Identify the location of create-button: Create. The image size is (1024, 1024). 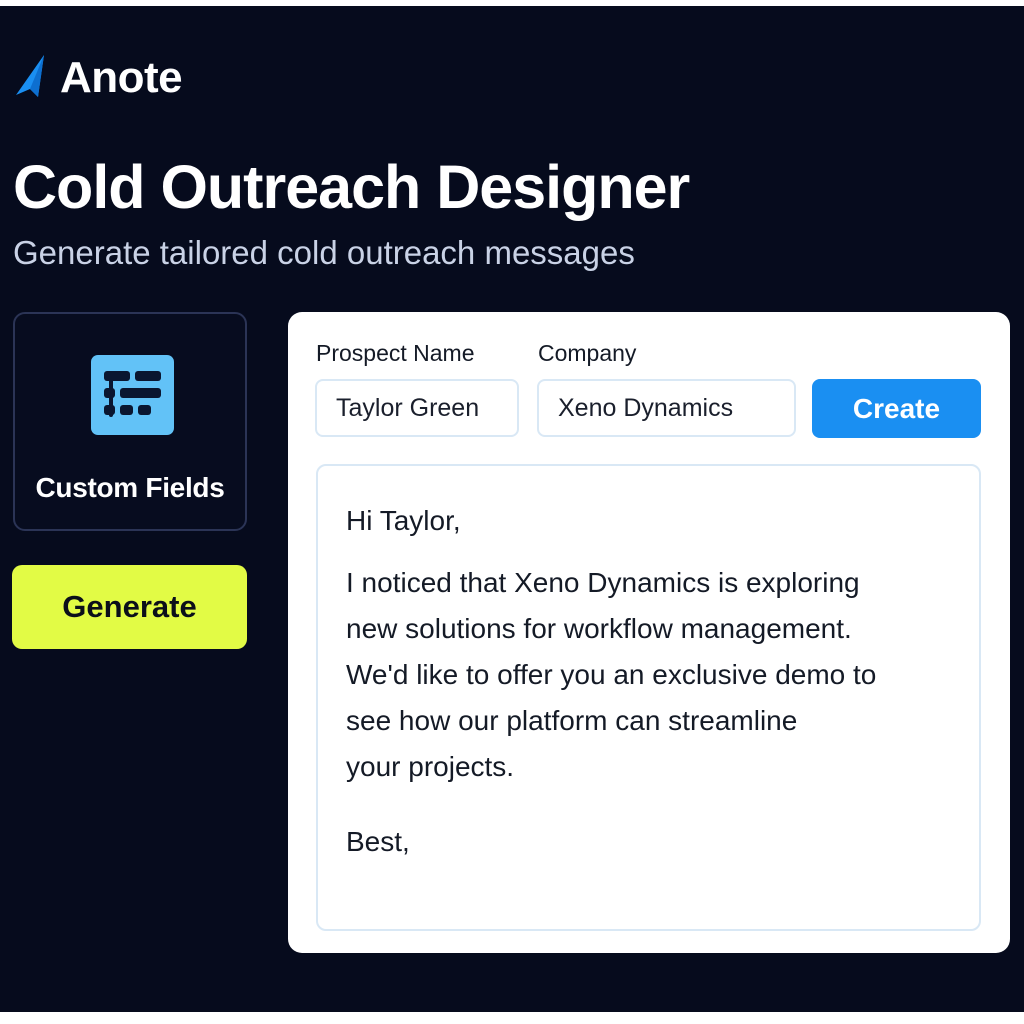
(896, 408).